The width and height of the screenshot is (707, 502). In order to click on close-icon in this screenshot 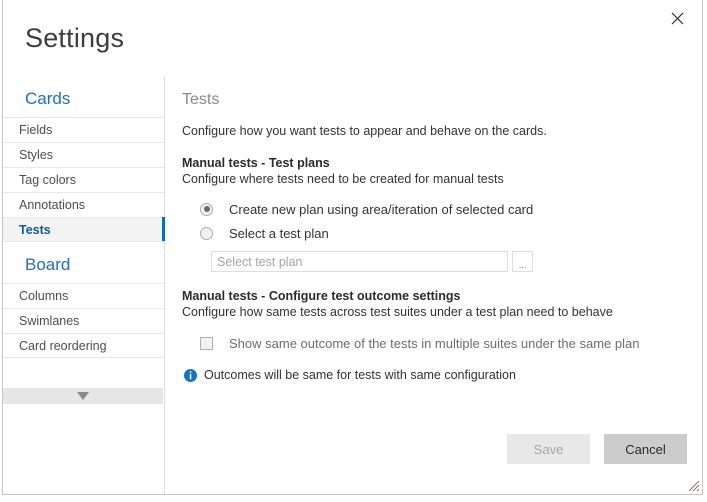, I will do `click(677, 18)`.